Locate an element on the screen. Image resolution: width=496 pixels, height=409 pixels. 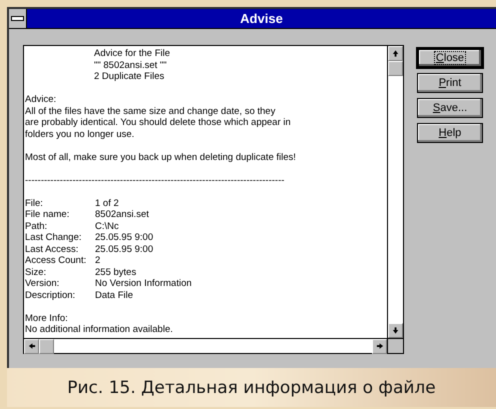
scroll-right-button is located at coordinates (379, 346).